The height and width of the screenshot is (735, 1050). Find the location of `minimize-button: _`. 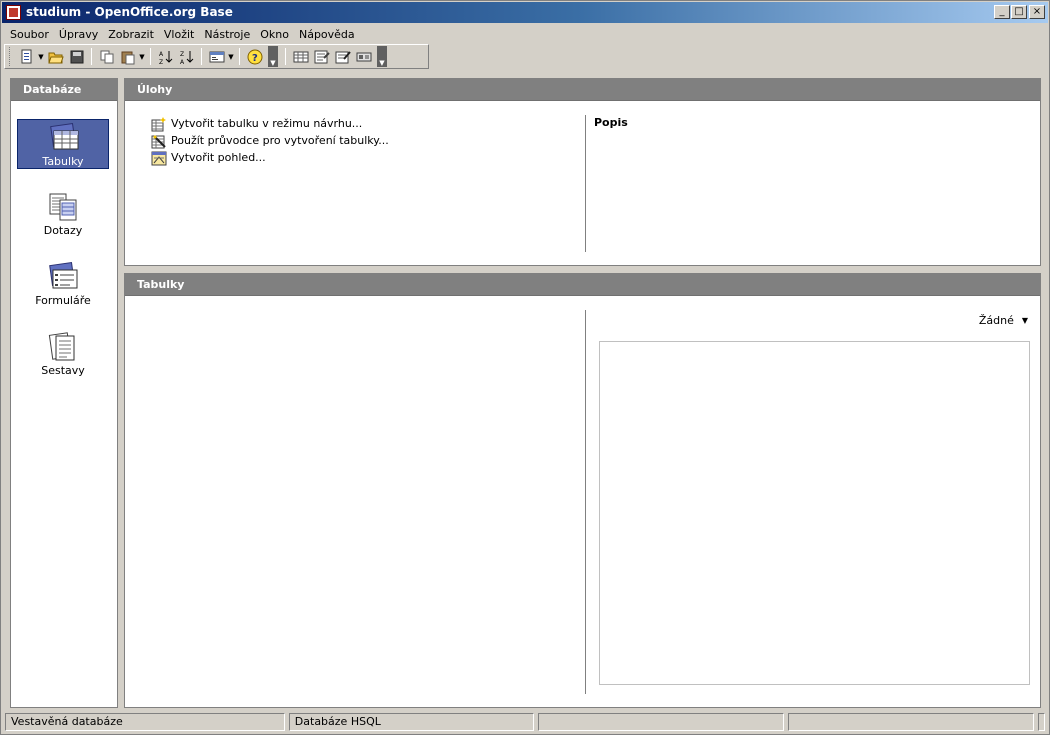

minimize-button: _ is located at coordinates (1002, 12).